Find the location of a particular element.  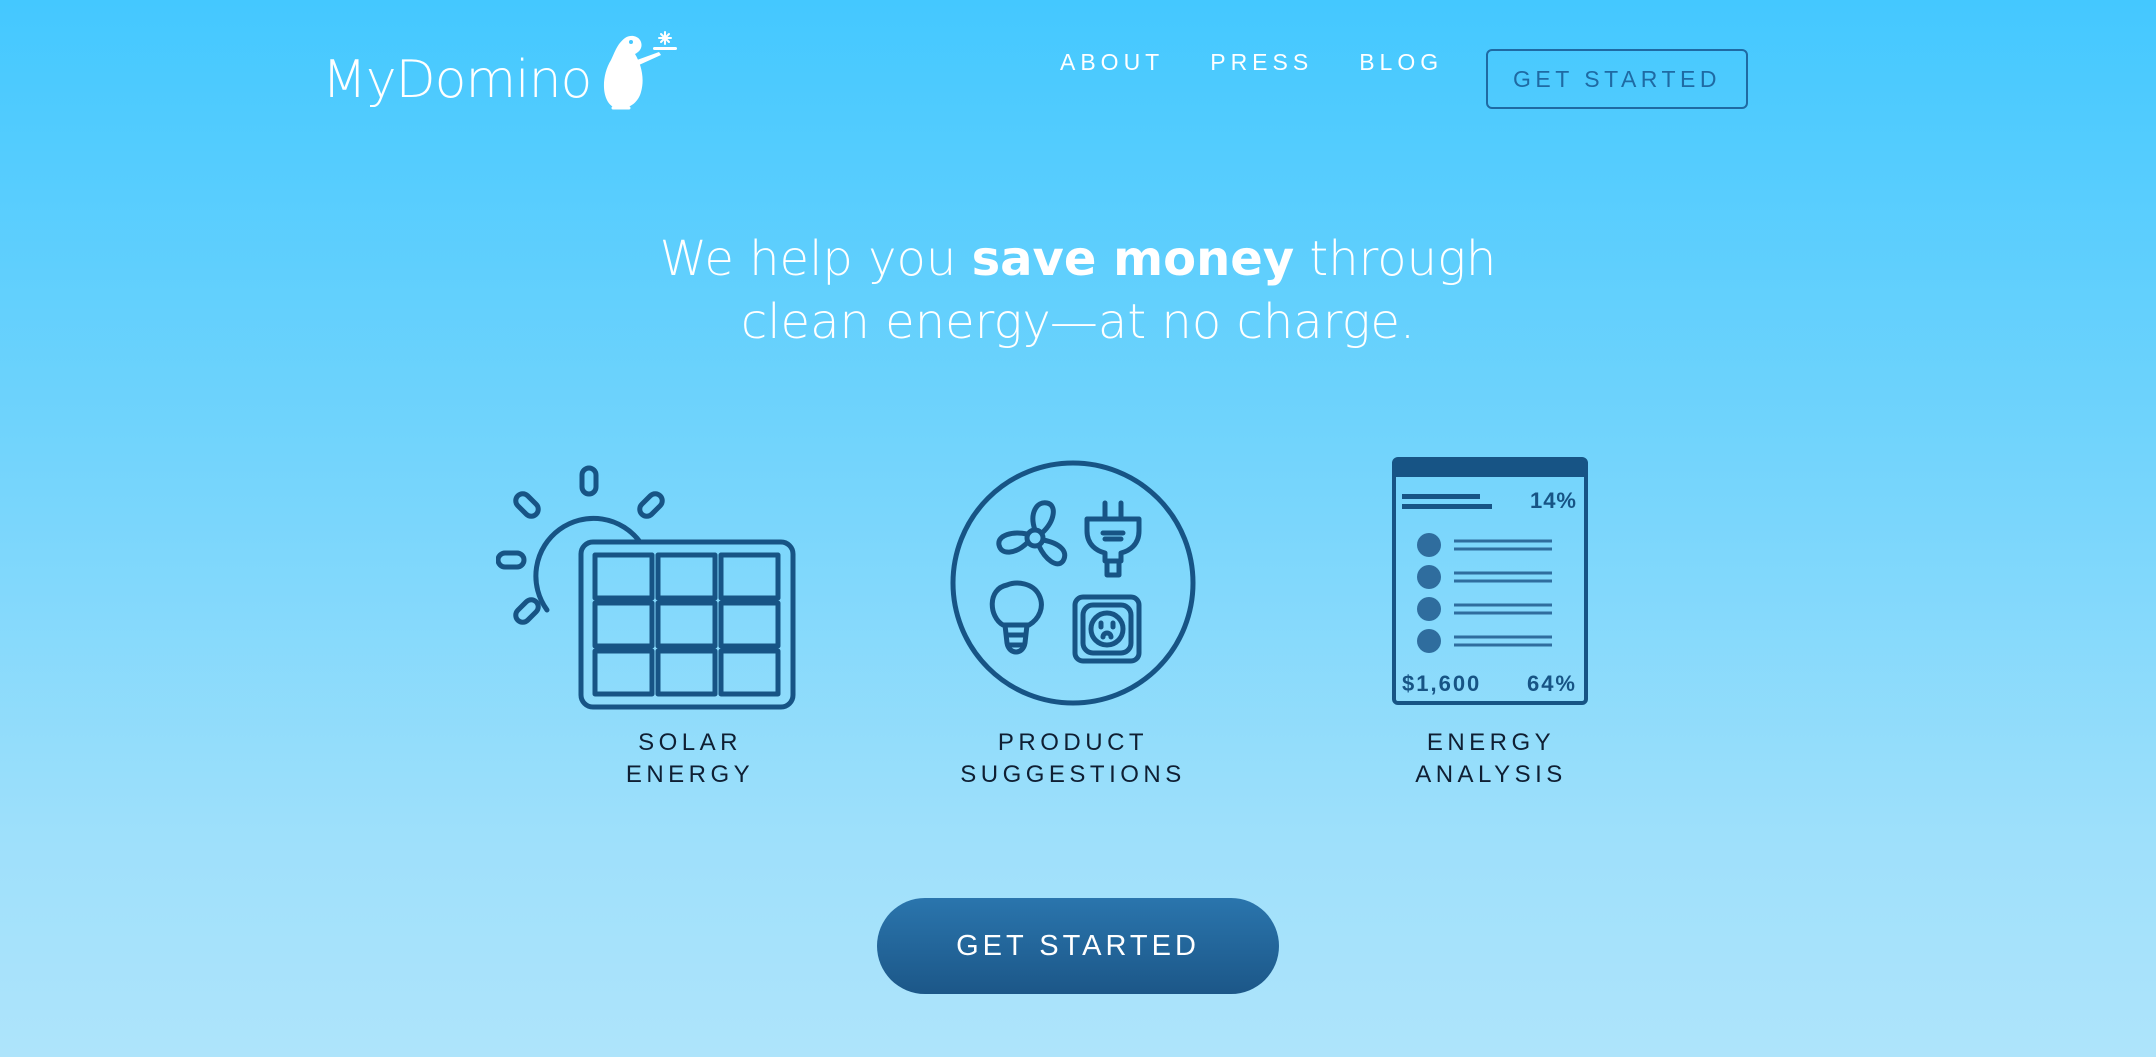

solar-panel-icon is located at coordinates (646, 587).